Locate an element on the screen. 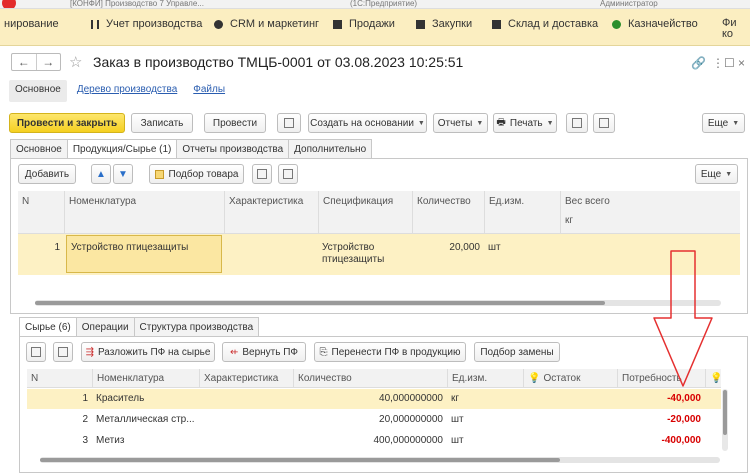  col-stock: 💡 Остаток is located at coordinates (570, 378).